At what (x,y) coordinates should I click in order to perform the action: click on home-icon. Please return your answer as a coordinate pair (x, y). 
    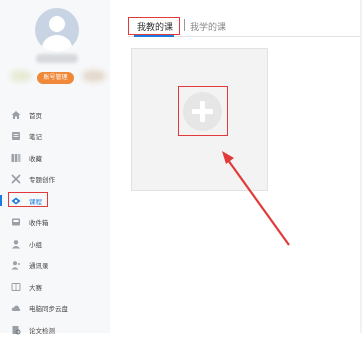
    Looking at the image, I should click on (16, 115).